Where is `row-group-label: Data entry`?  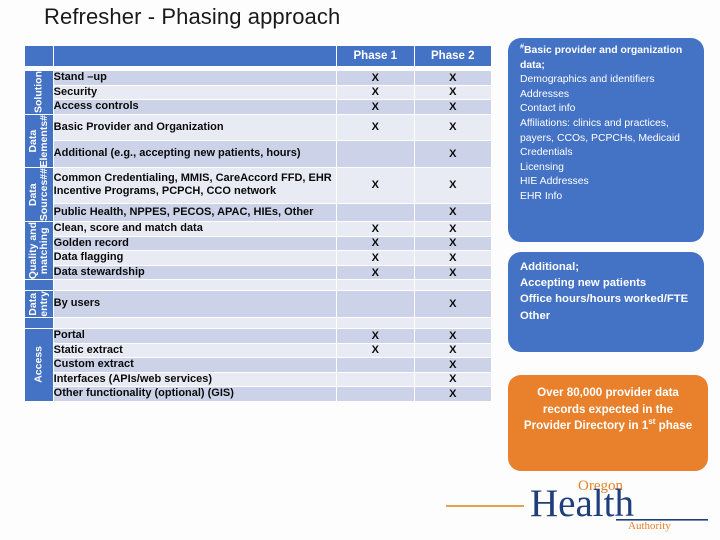 row-group-label: Data entry is located at coordinates (39, 304).